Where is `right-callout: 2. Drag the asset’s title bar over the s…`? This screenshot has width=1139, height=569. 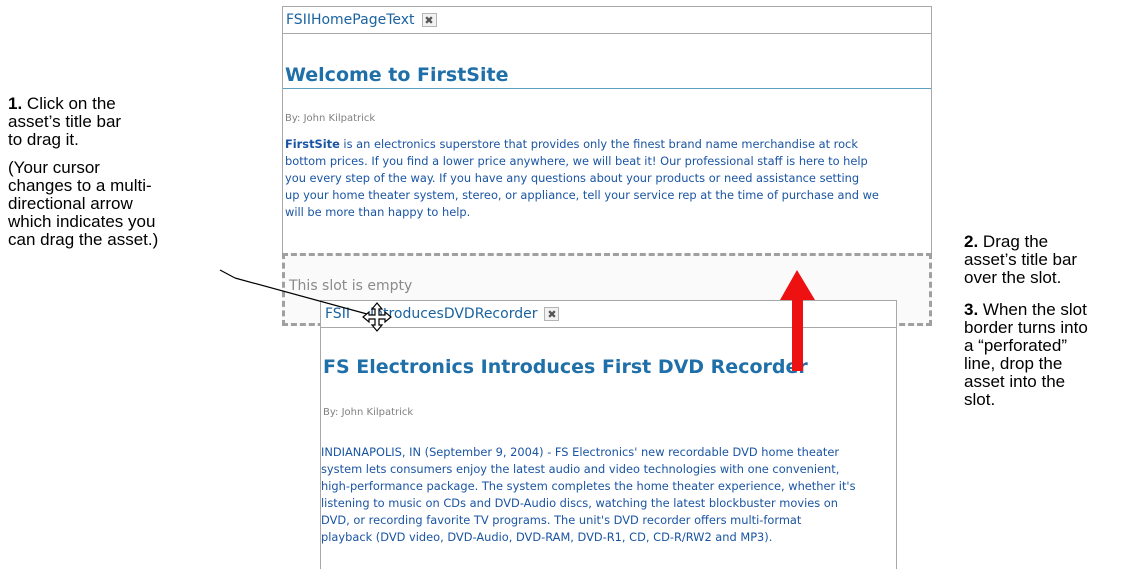 right-callout: 2. Drag the asset’s title bar over the s… is located at coordinates (1051, 321).